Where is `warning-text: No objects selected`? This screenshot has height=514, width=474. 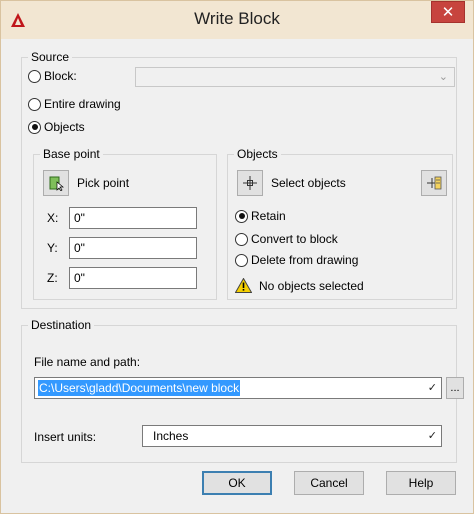
warning-text: No objects selected is located at coordinates (311, 286).